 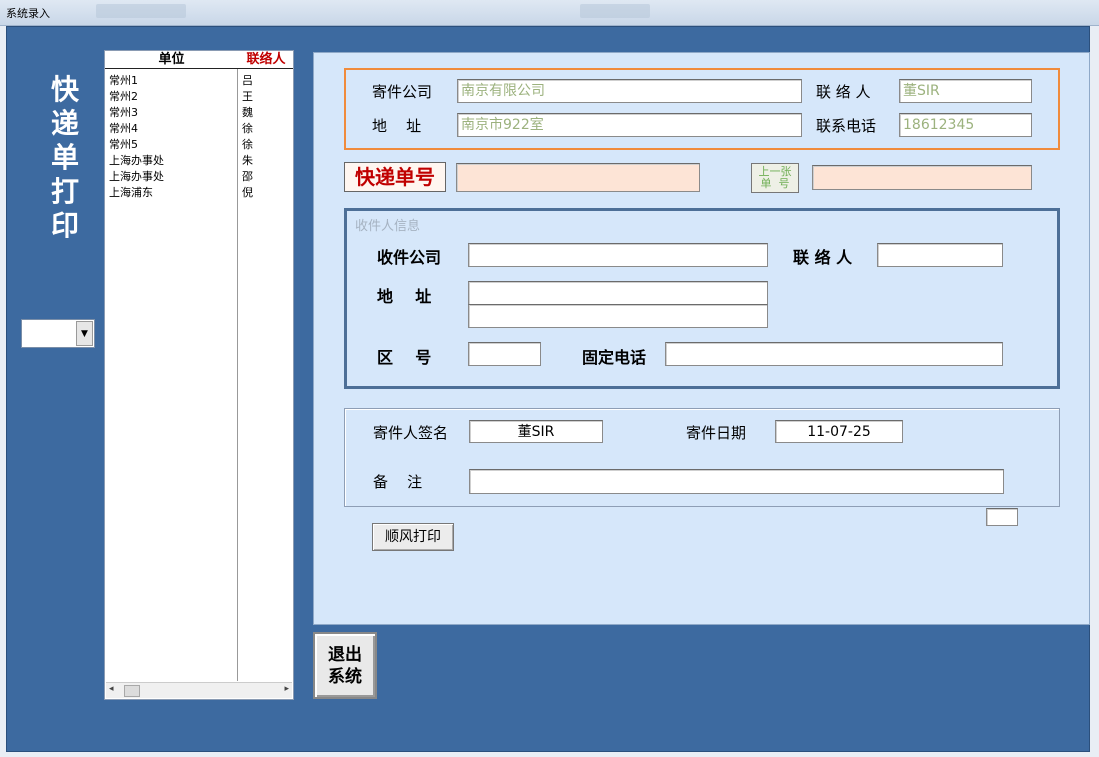 I want to click on list-item: 上海办事处 邵, so click(x=199, y=177).